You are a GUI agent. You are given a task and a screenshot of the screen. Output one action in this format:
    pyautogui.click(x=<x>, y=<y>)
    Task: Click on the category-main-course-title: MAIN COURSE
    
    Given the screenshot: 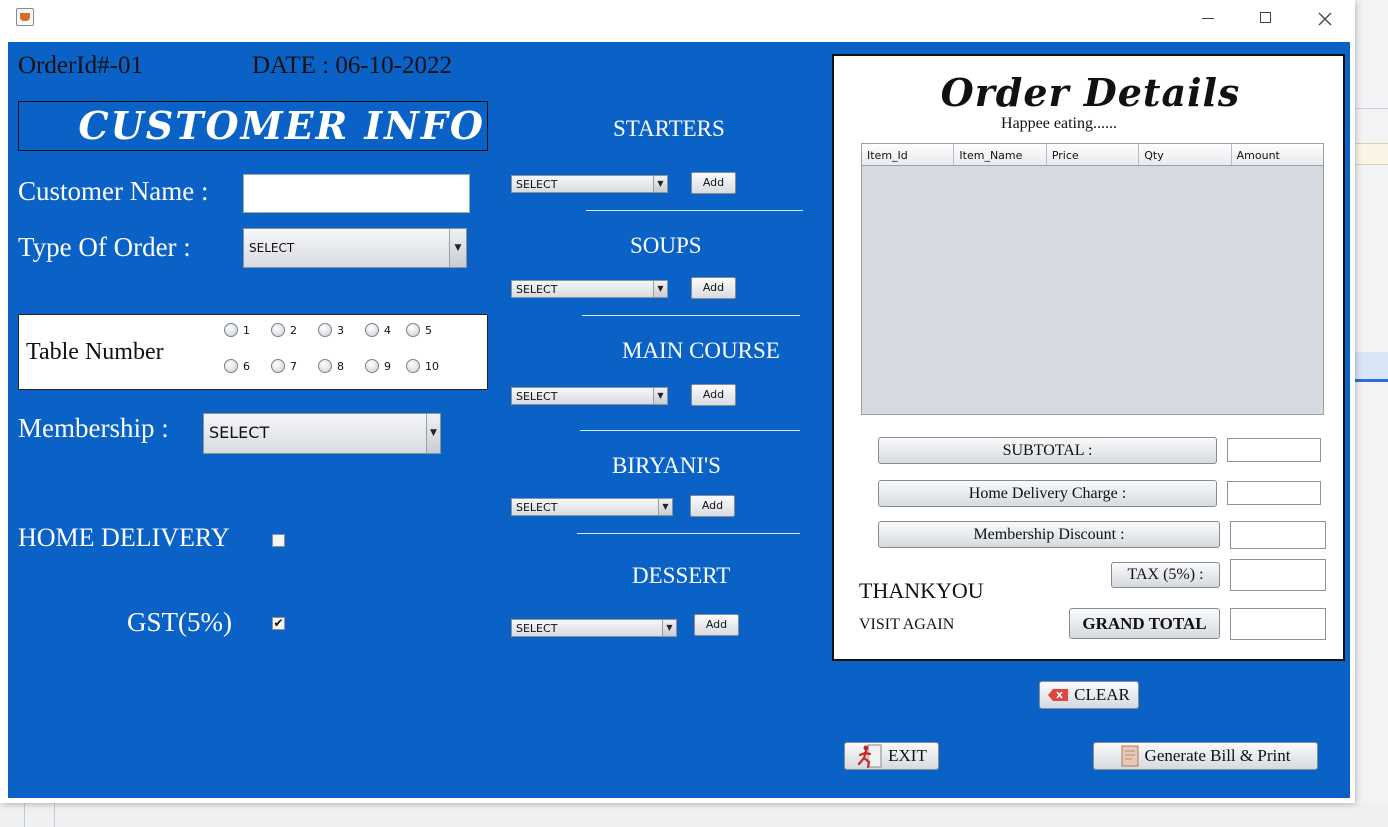 What is the action you would take?
    pyautogui.click(x=701, y=350)
    